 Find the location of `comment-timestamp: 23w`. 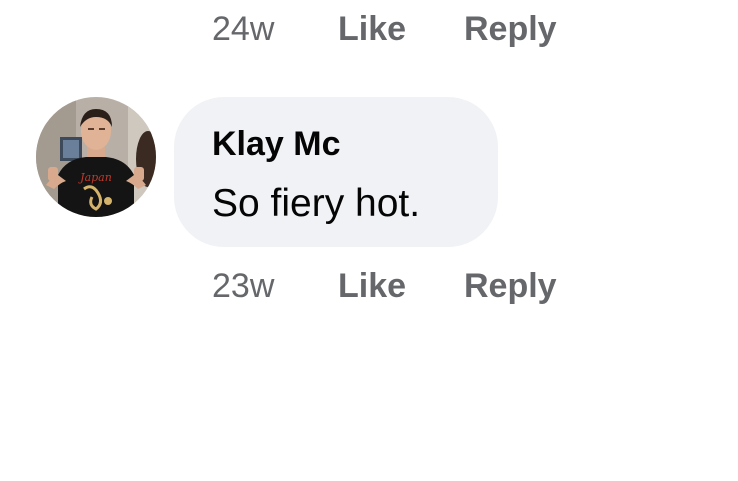

comment-timestamp: 23w is located at coordinates (275, 286).